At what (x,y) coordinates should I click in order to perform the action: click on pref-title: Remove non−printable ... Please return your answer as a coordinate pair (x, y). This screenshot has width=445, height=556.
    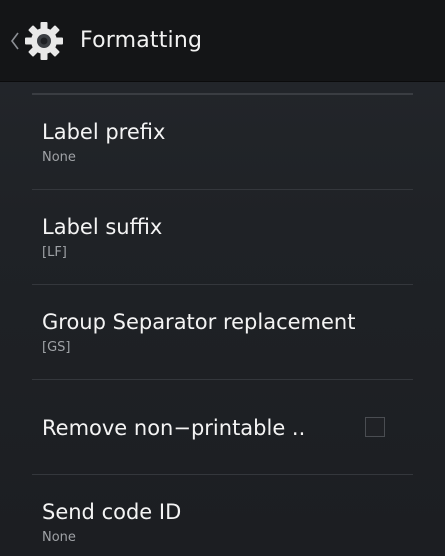
    Looking at the image, I should click on (174, 427).